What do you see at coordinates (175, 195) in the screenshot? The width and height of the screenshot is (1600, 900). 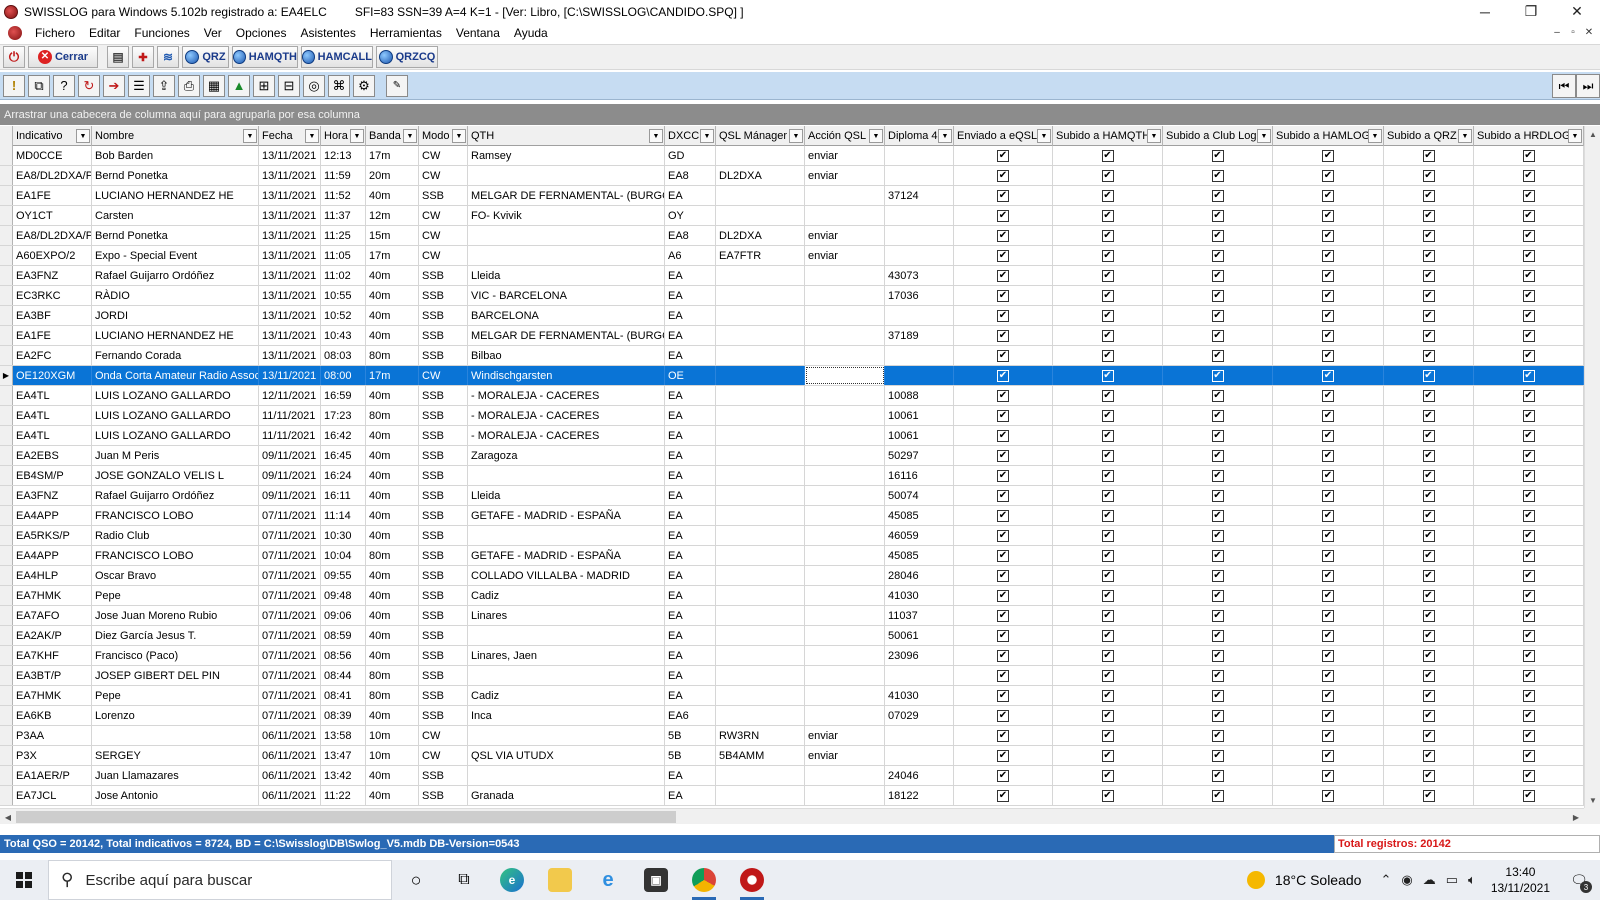 I see `table-cell: LUCIANO HERNANDEZ HE` at bounding box center [175, 195].